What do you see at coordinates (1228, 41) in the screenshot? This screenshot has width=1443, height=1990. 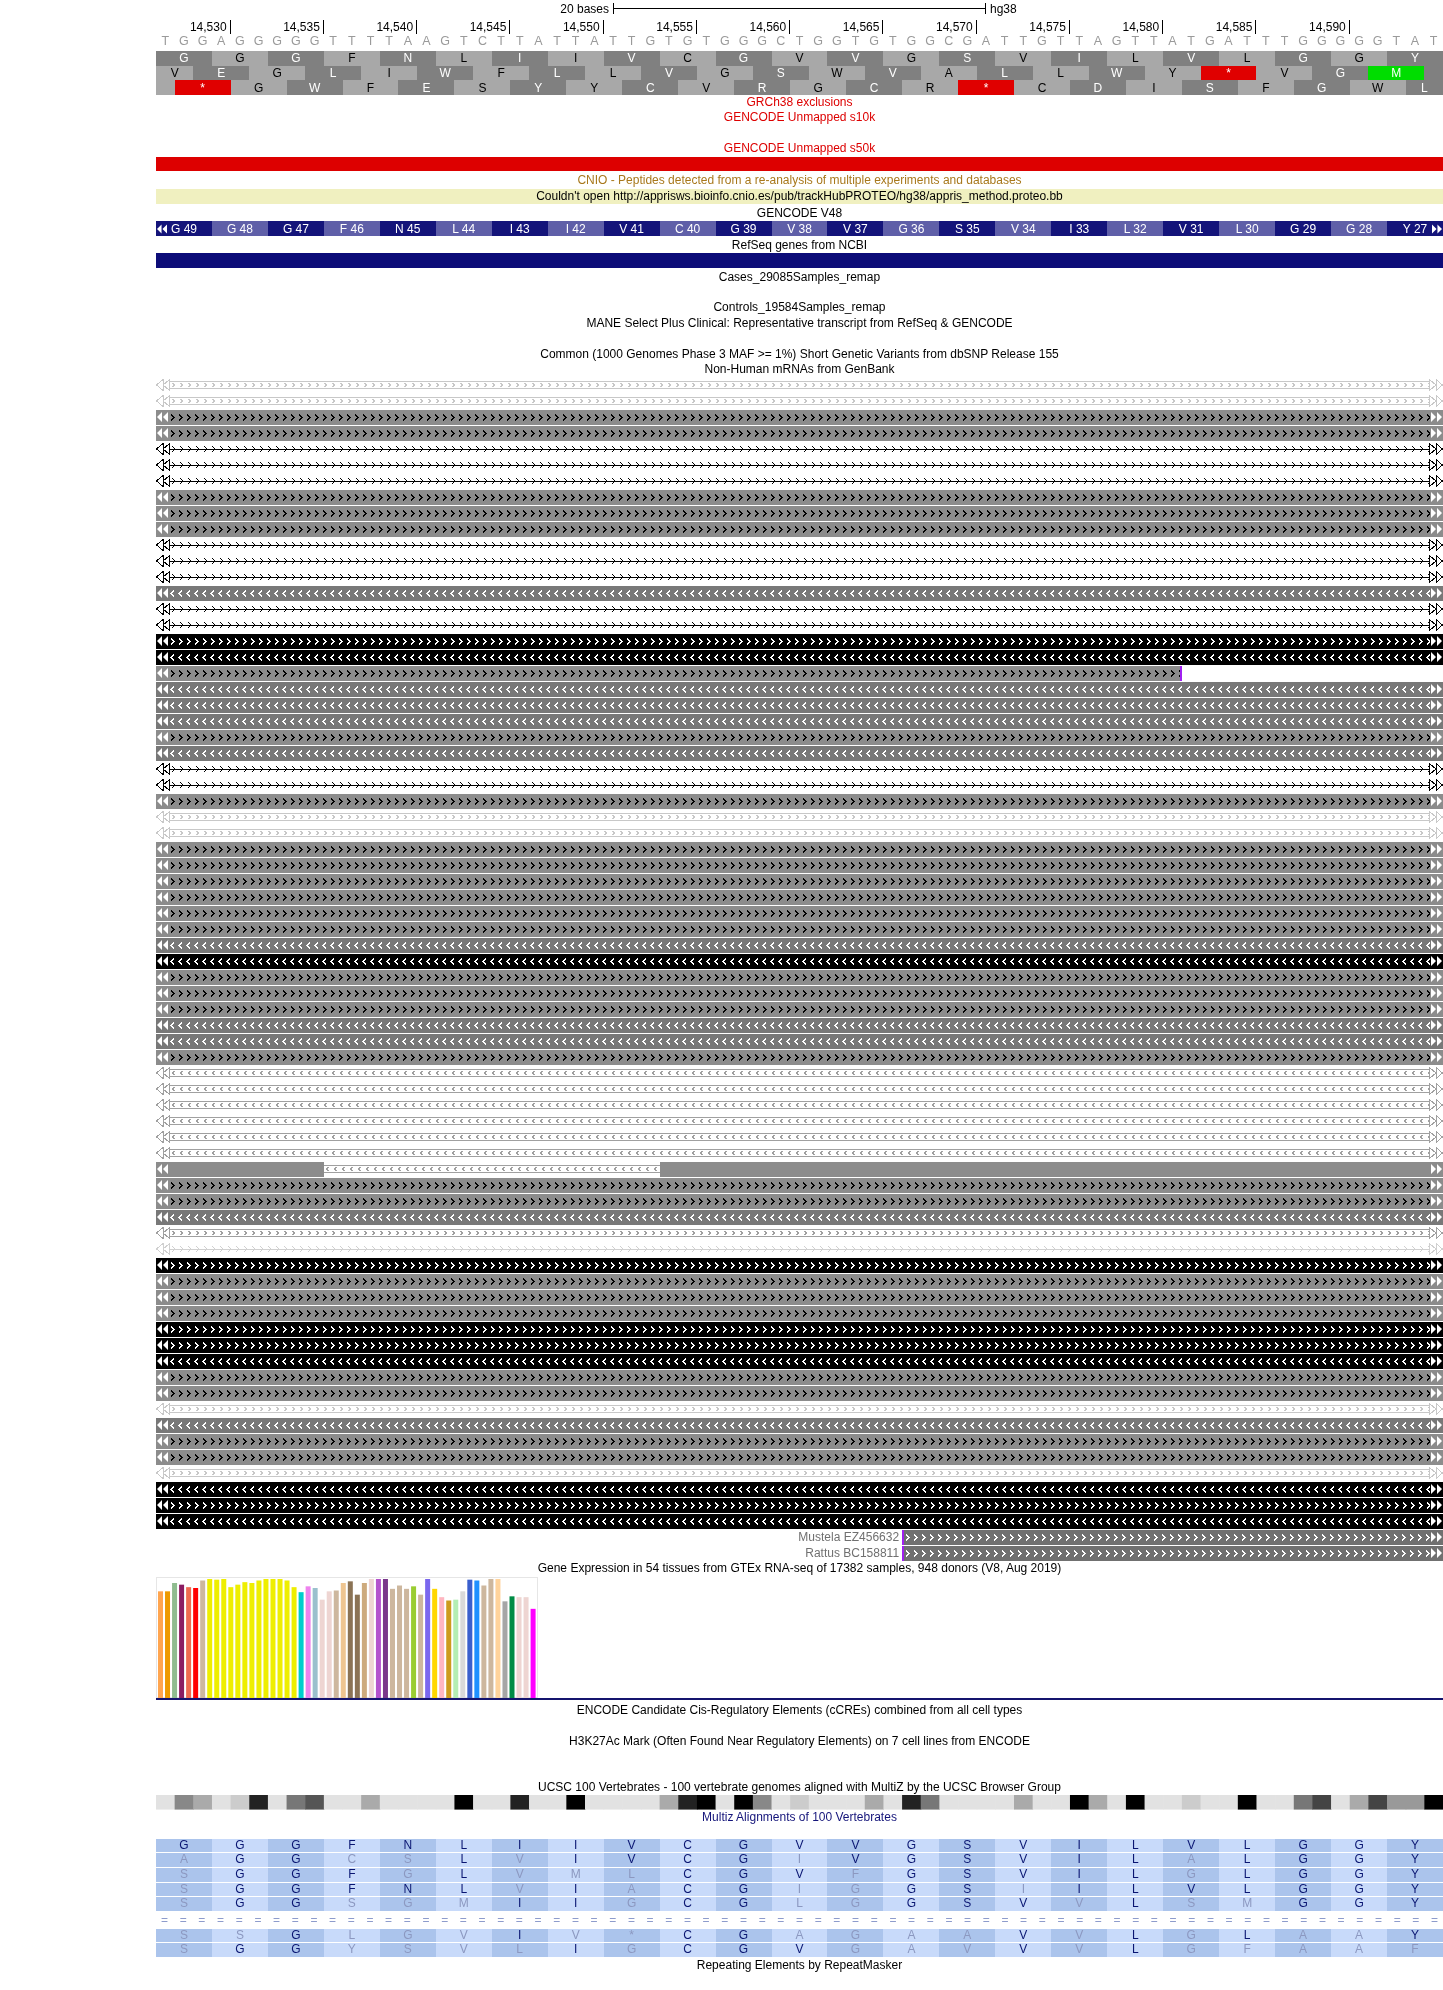 I see `base-letter: A` at bounding box center [1228, 41].